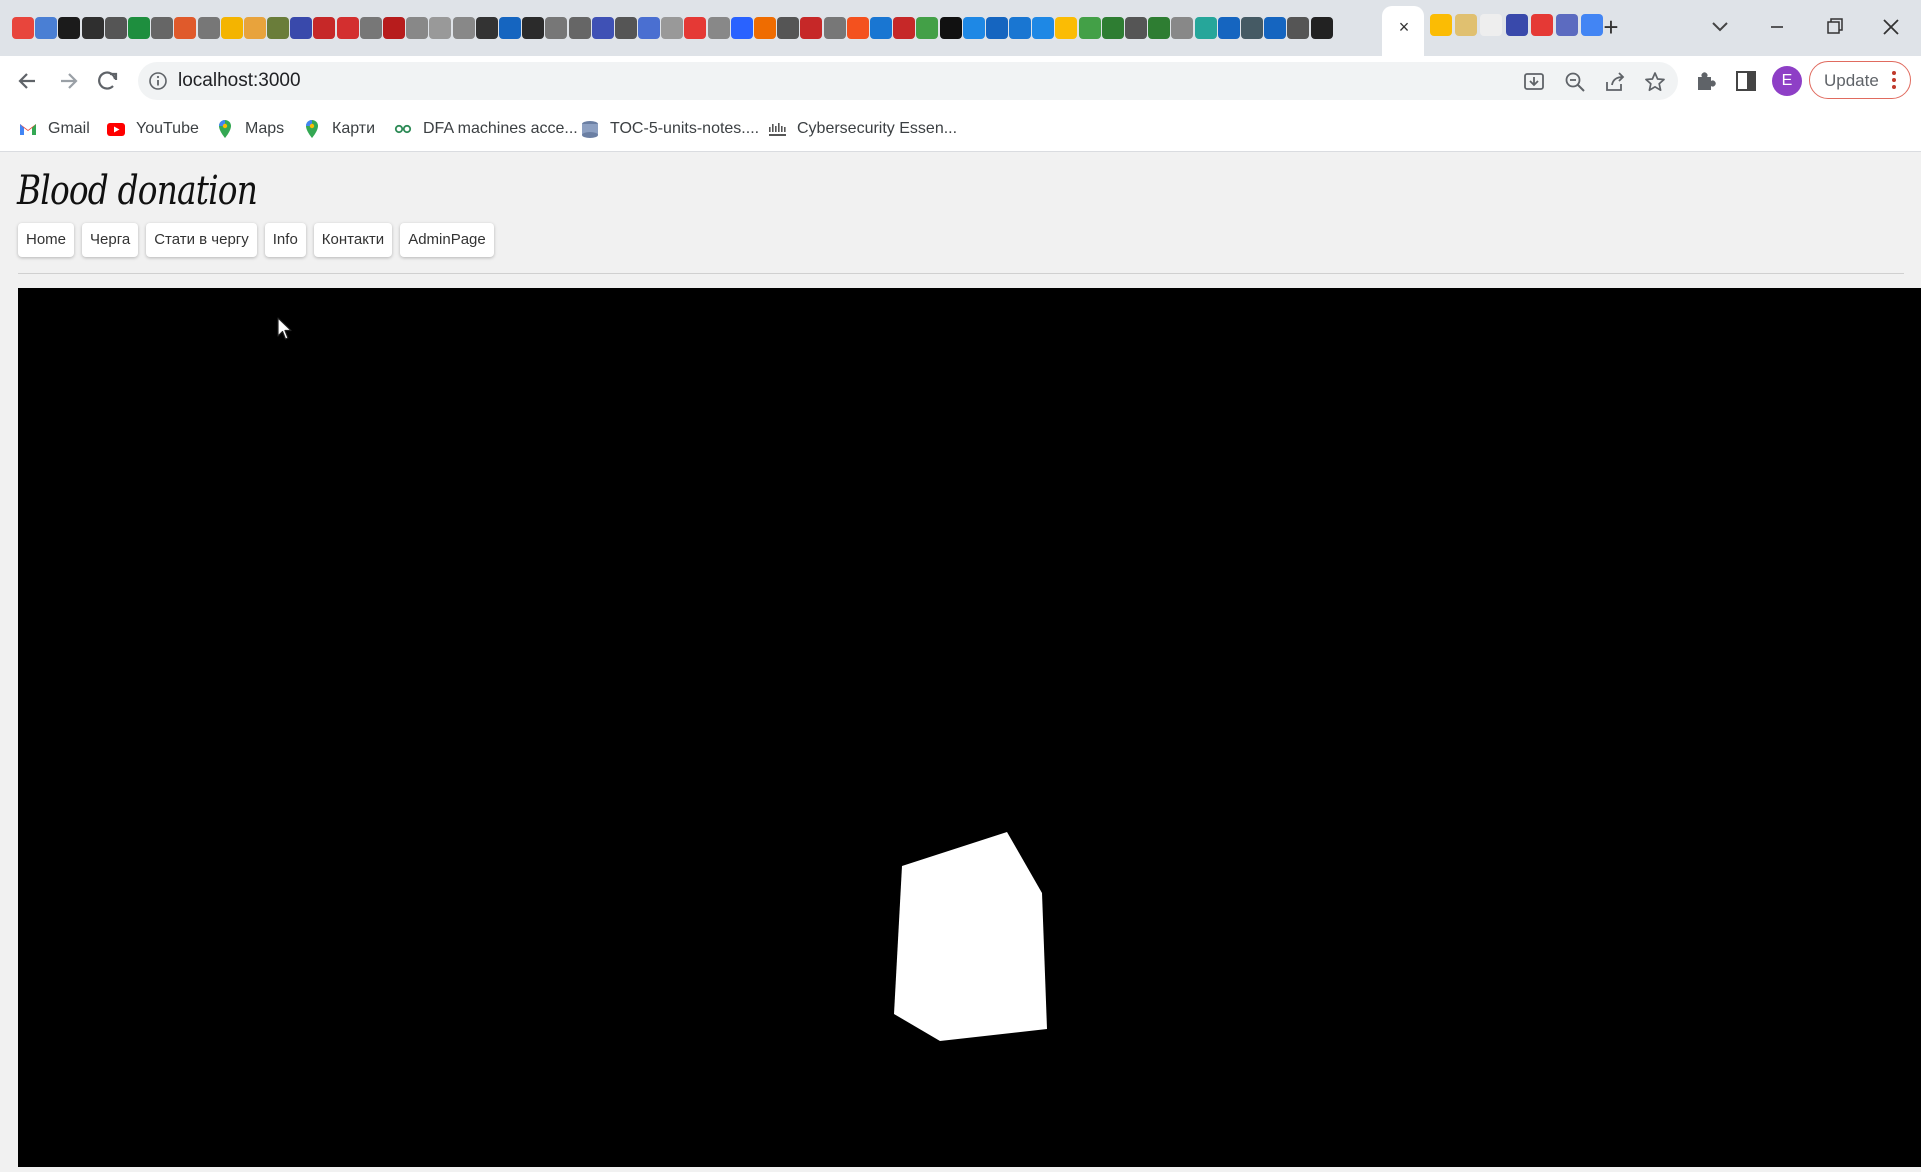 This screenshot has height=1172, width=1921. What do you see at coordinates (1404, 27) in the screenshot?
I see `tab-close-icon: ×` at bounding box center [1404, 27].